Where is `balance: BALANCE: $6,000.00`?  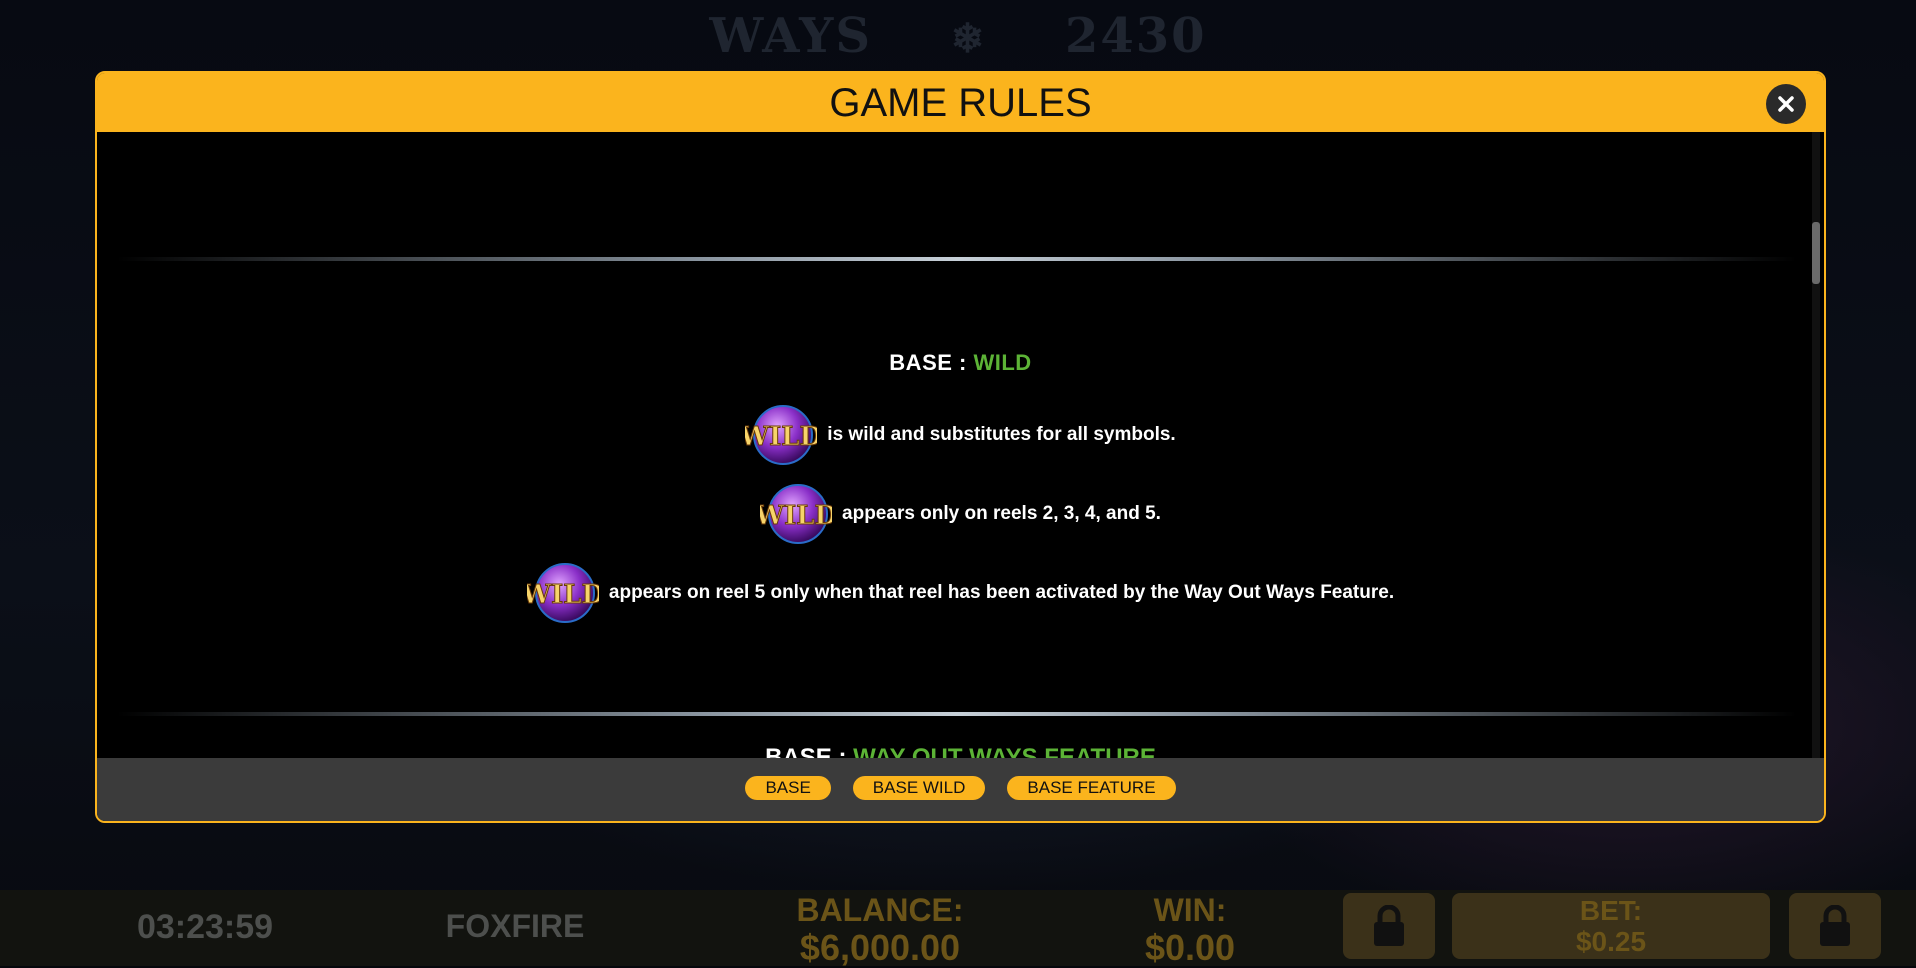 balance: BALANCE: $6,000.00 is located at coordinates (880, 930).